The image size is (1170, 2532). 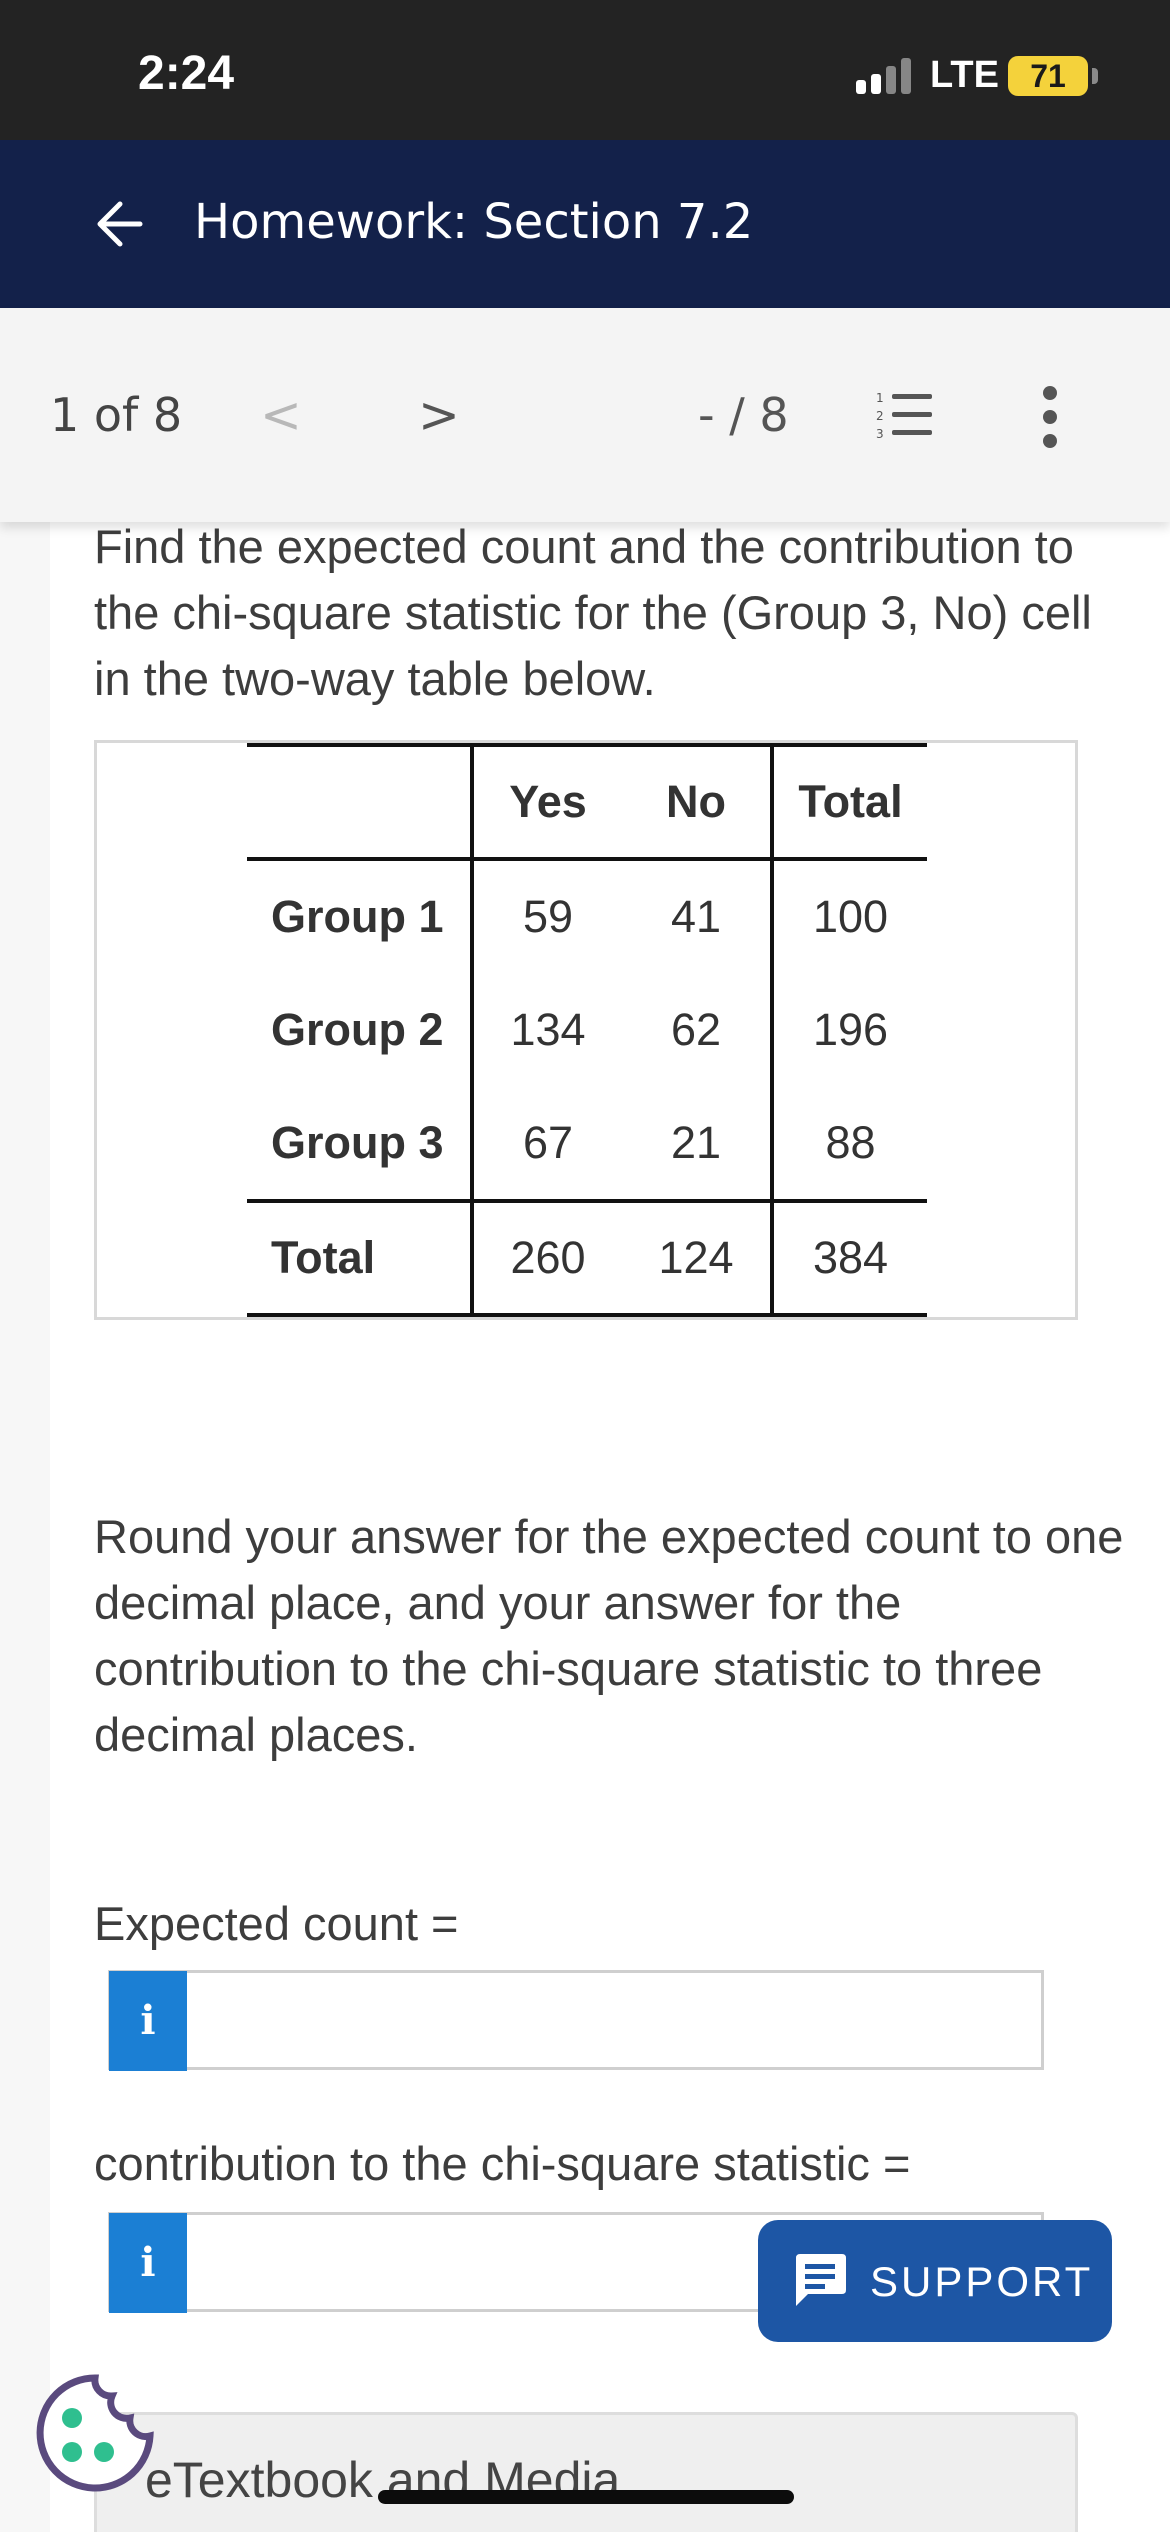 What do you see at coordinates (116, 415) in the screenshot?
I see `question-counter: 1 of 8` at bounding box center [116, 415].